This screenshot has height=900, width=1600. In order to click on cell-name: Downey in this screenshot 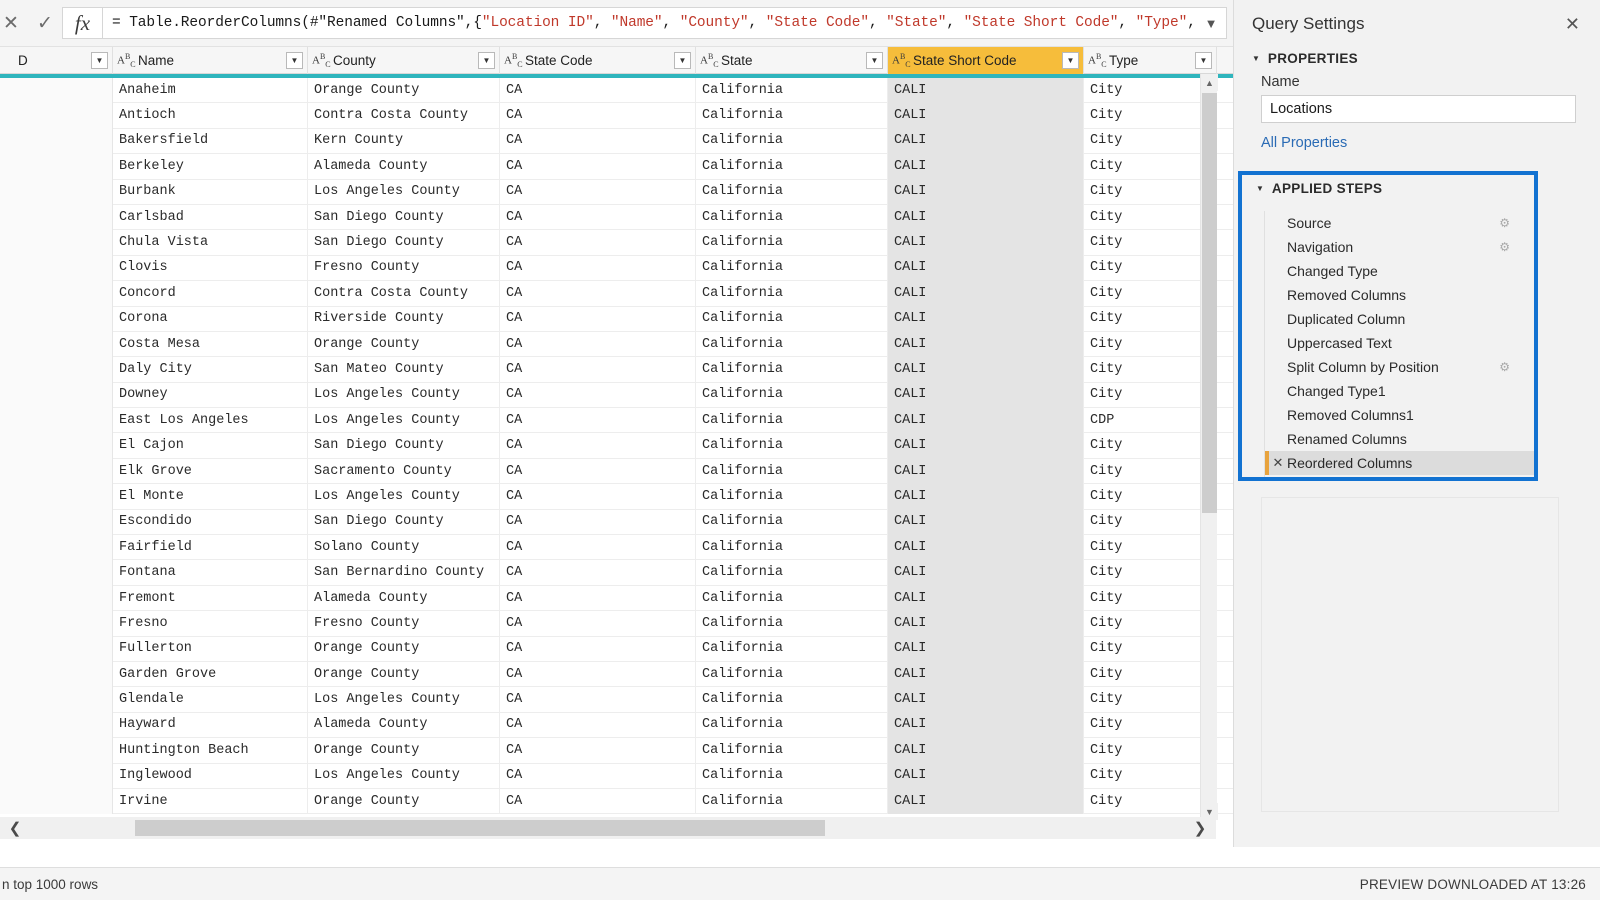, I will do `click(210, 395)`.